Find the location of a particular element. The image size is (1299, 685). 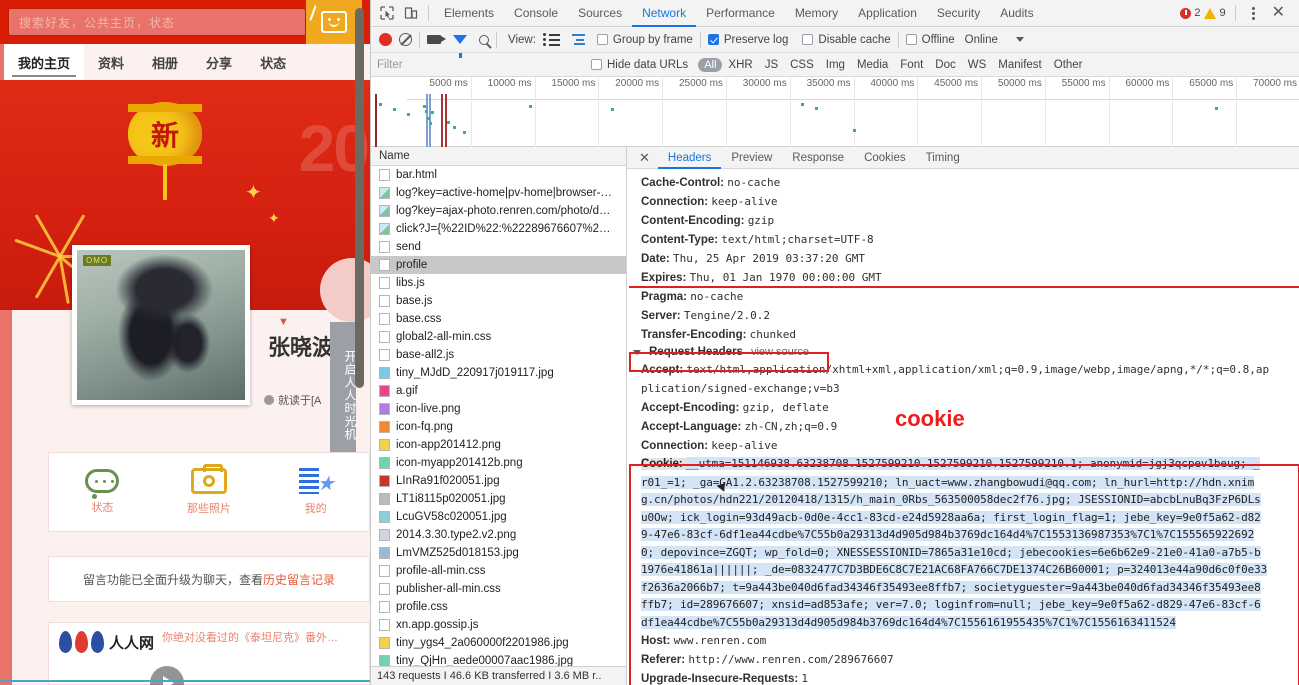

nav-tab-albums: 相册 is located at coordinates (165, 62).